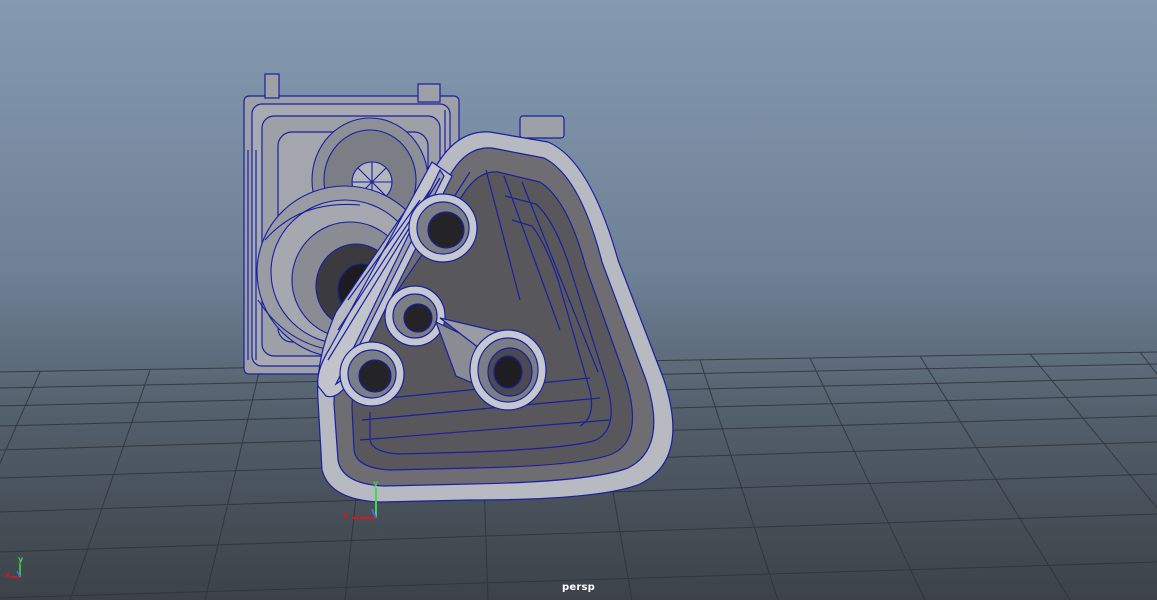  What do you see at coordinates (346, 515) in the screenshot?
I see `origin-x-label: x` at bounding box center [346, 515].